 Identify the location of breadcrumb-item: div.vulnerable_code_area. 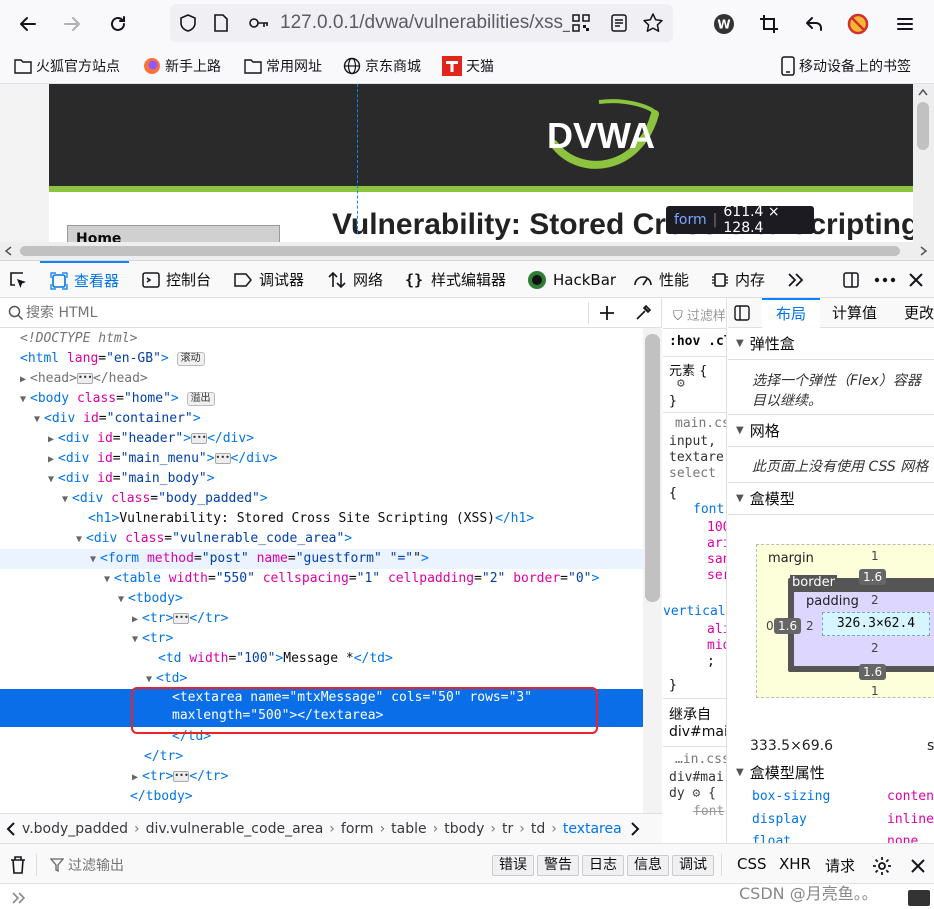
(235, 829).